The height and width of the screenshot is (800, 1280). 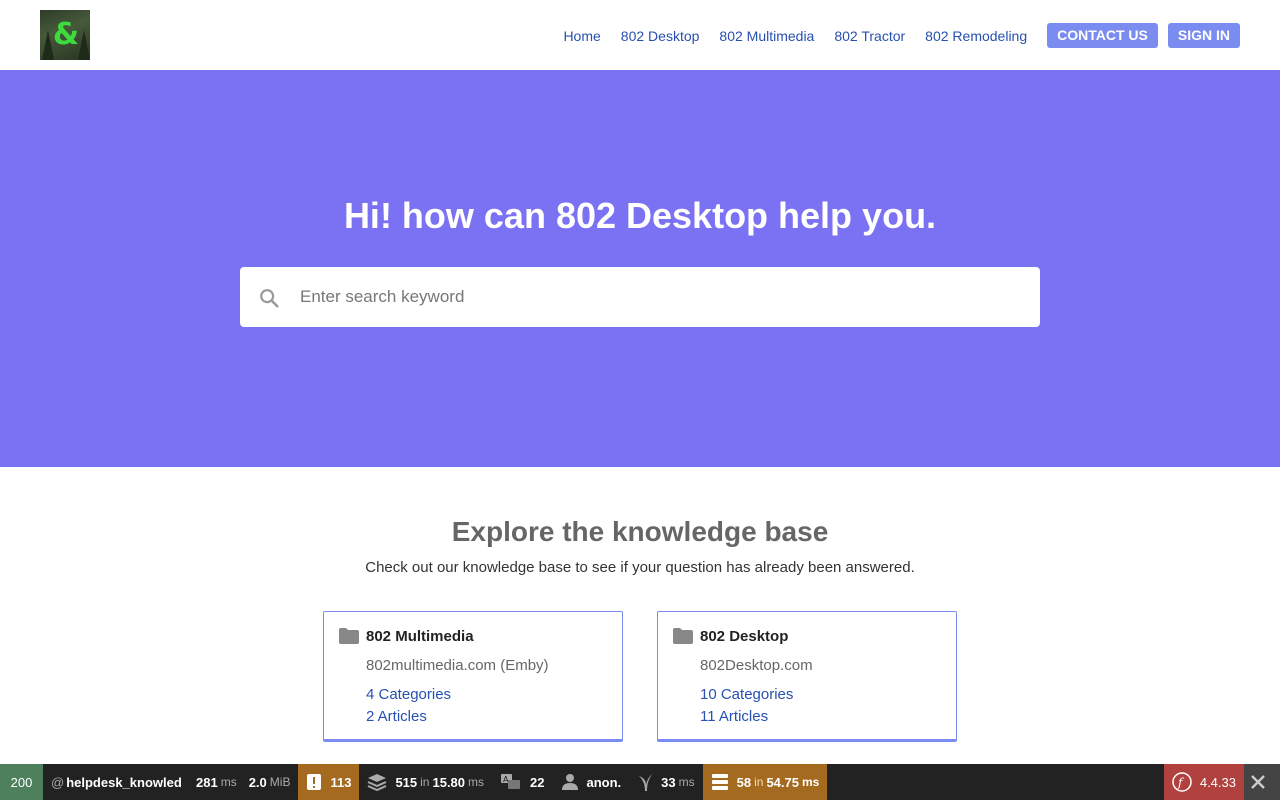 I want to click on svg-text: f, so click(x=1181, y=783).